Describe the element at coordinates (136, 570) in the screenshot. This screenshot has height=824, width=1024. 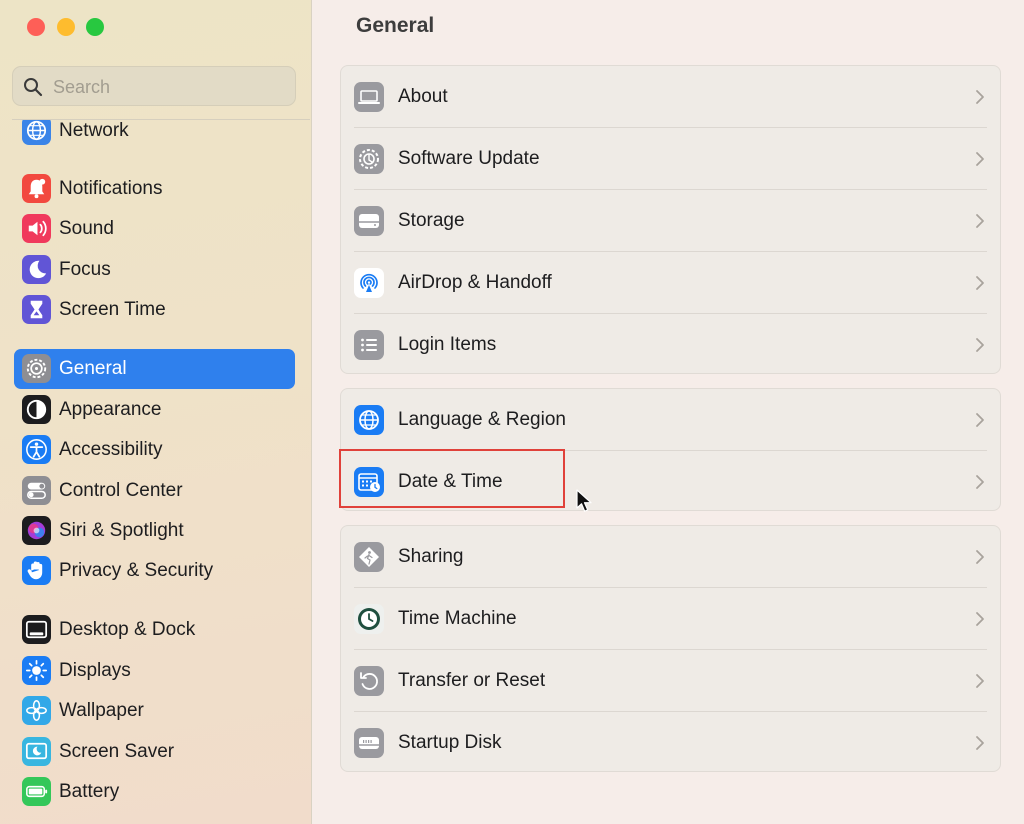
I see `sidebar-item-label: Privacy & Security` at that location.